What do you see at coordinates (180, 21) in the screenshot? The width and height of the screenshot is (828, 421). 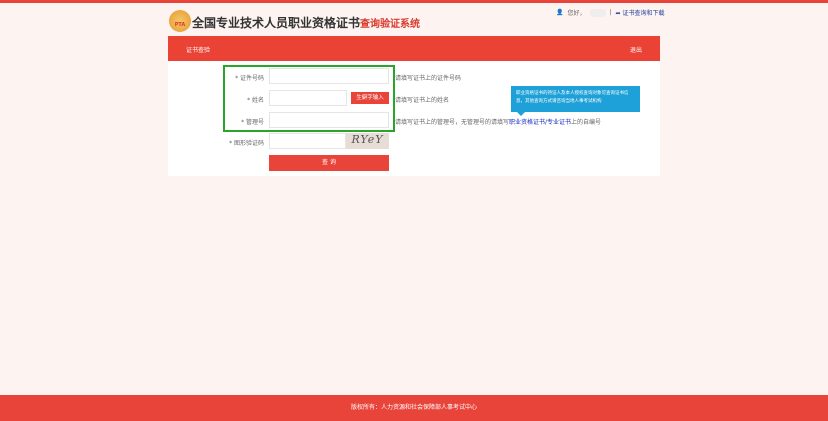 I see `pta-logo: PTA` at bounding box center [180, 21].